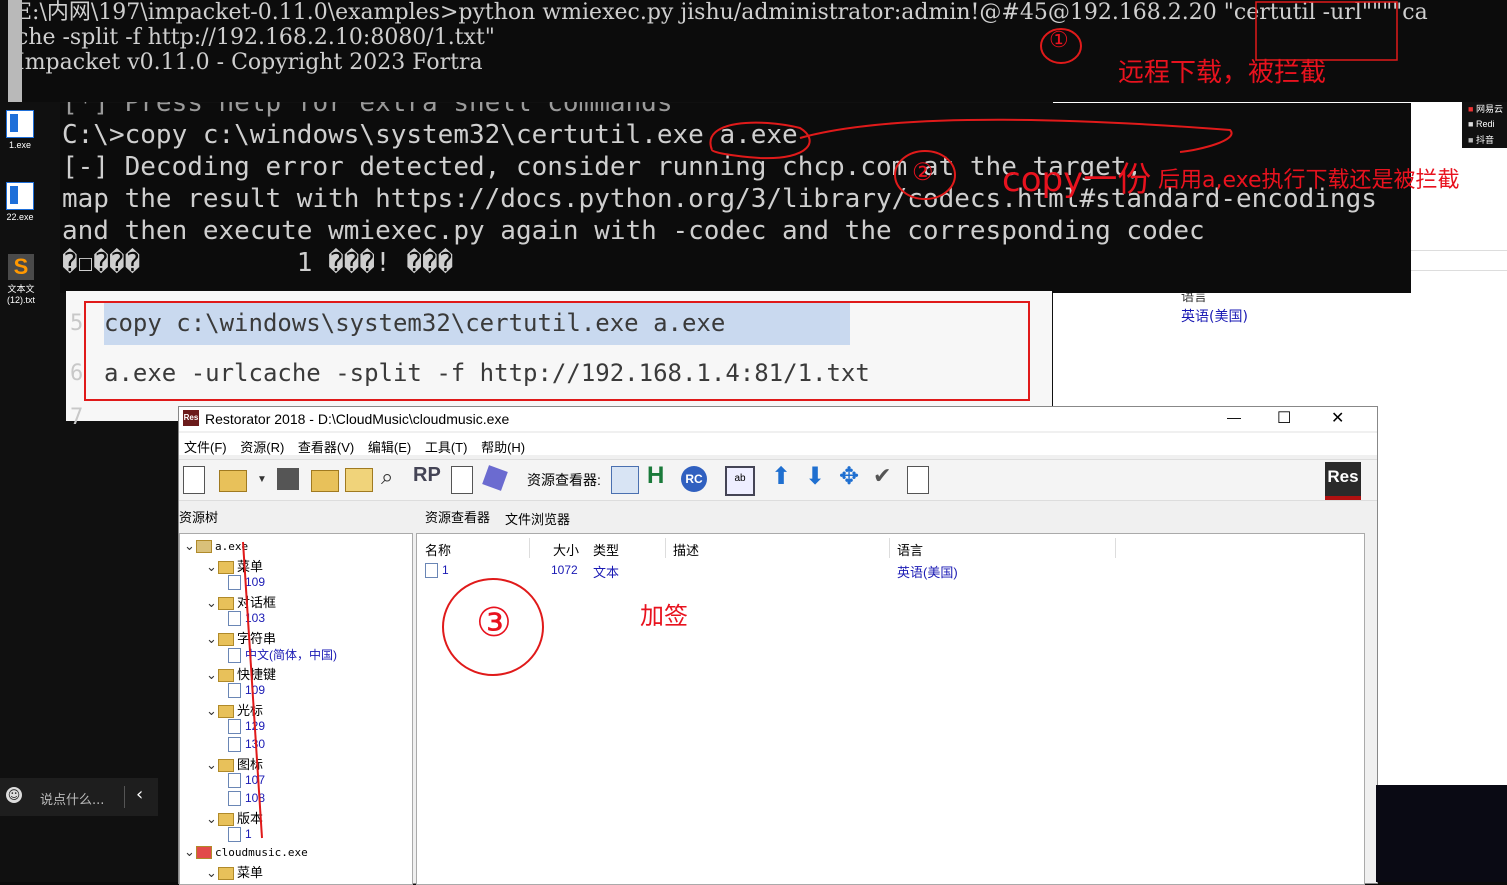 The height and width of the screenshot is (885, 1507). What do you see at coordinates (1077, 180) in the screenshot?
I see `annotation-text-copy: copy一份` at bounding box center [1077, 180].